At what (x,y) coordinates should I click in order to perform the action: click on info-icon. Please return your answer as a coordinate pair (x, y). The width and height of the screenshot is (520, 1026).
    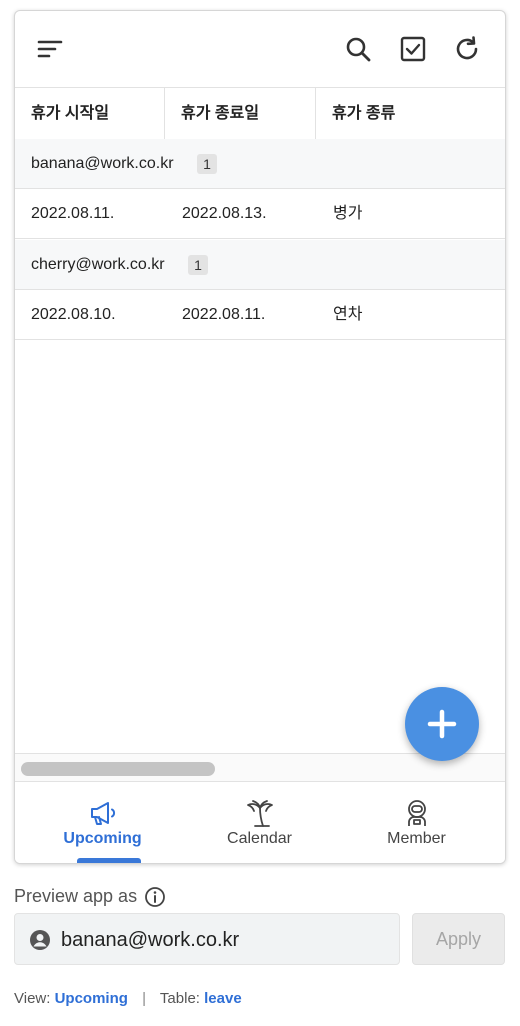
    Looking at the image, I should click on (155, 897).